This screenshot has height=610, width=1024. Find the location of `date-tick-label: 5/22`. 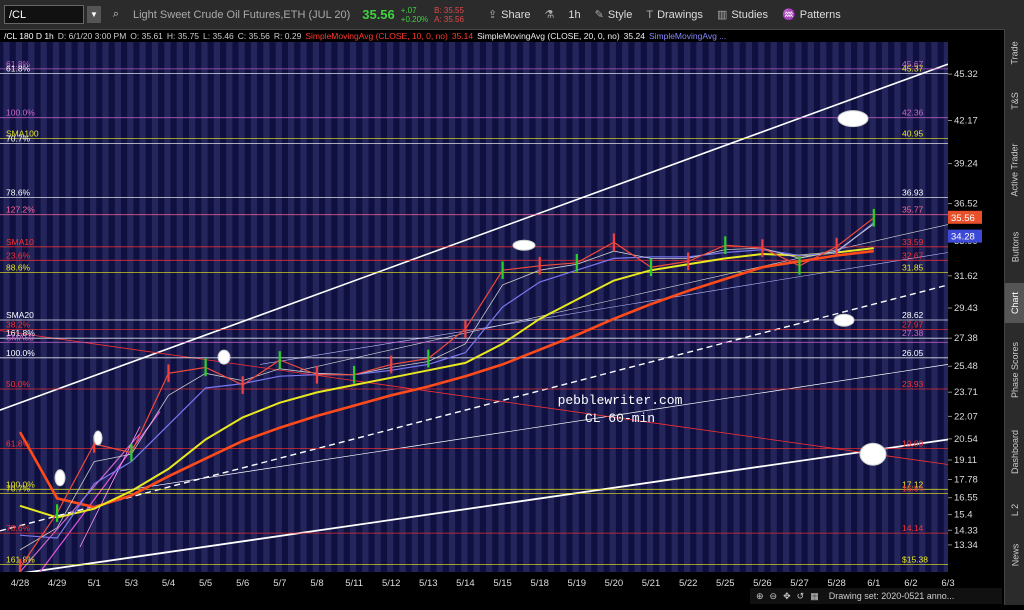

date-tick-label: 5/22 is located at coordinates (688, 583).